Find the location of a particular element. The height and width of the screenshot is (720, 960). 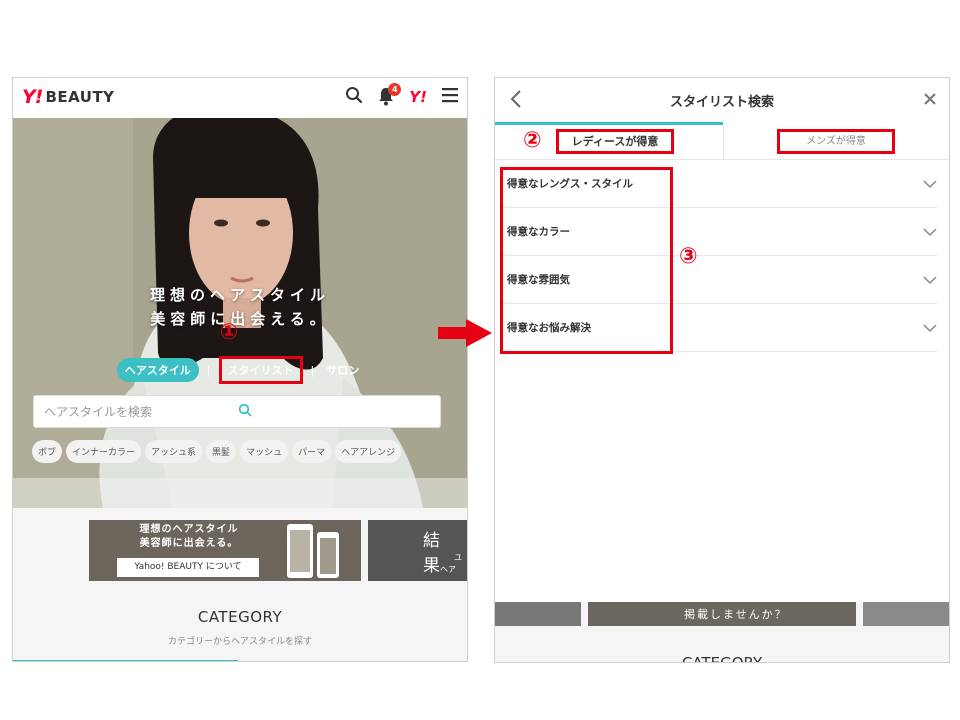

background-page-peek: 掲載しませんか？ CATEGORY is located at coordinates (722, 632).